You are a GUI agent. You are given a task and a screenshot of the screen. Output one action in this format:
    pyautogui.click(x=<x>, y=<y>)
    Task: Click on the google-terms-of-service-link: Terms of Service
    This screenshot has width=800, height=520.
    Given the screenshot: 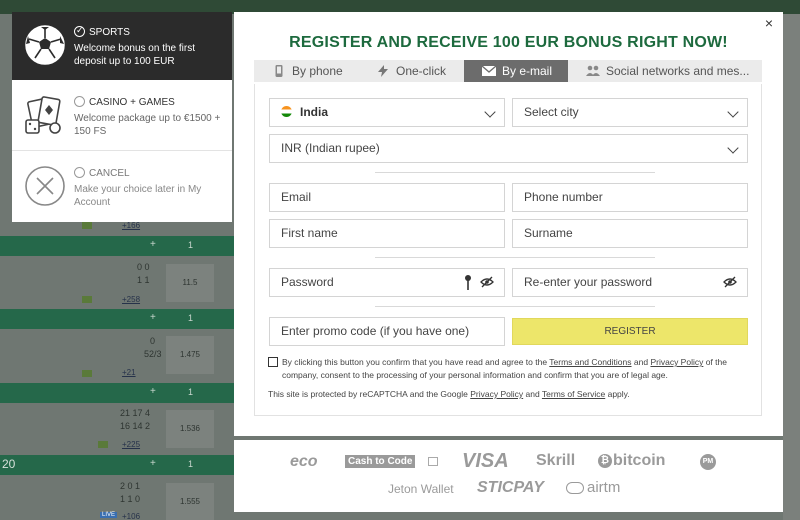 What is the action you would take?
    pyautogui.click(x=573, y=394)
    